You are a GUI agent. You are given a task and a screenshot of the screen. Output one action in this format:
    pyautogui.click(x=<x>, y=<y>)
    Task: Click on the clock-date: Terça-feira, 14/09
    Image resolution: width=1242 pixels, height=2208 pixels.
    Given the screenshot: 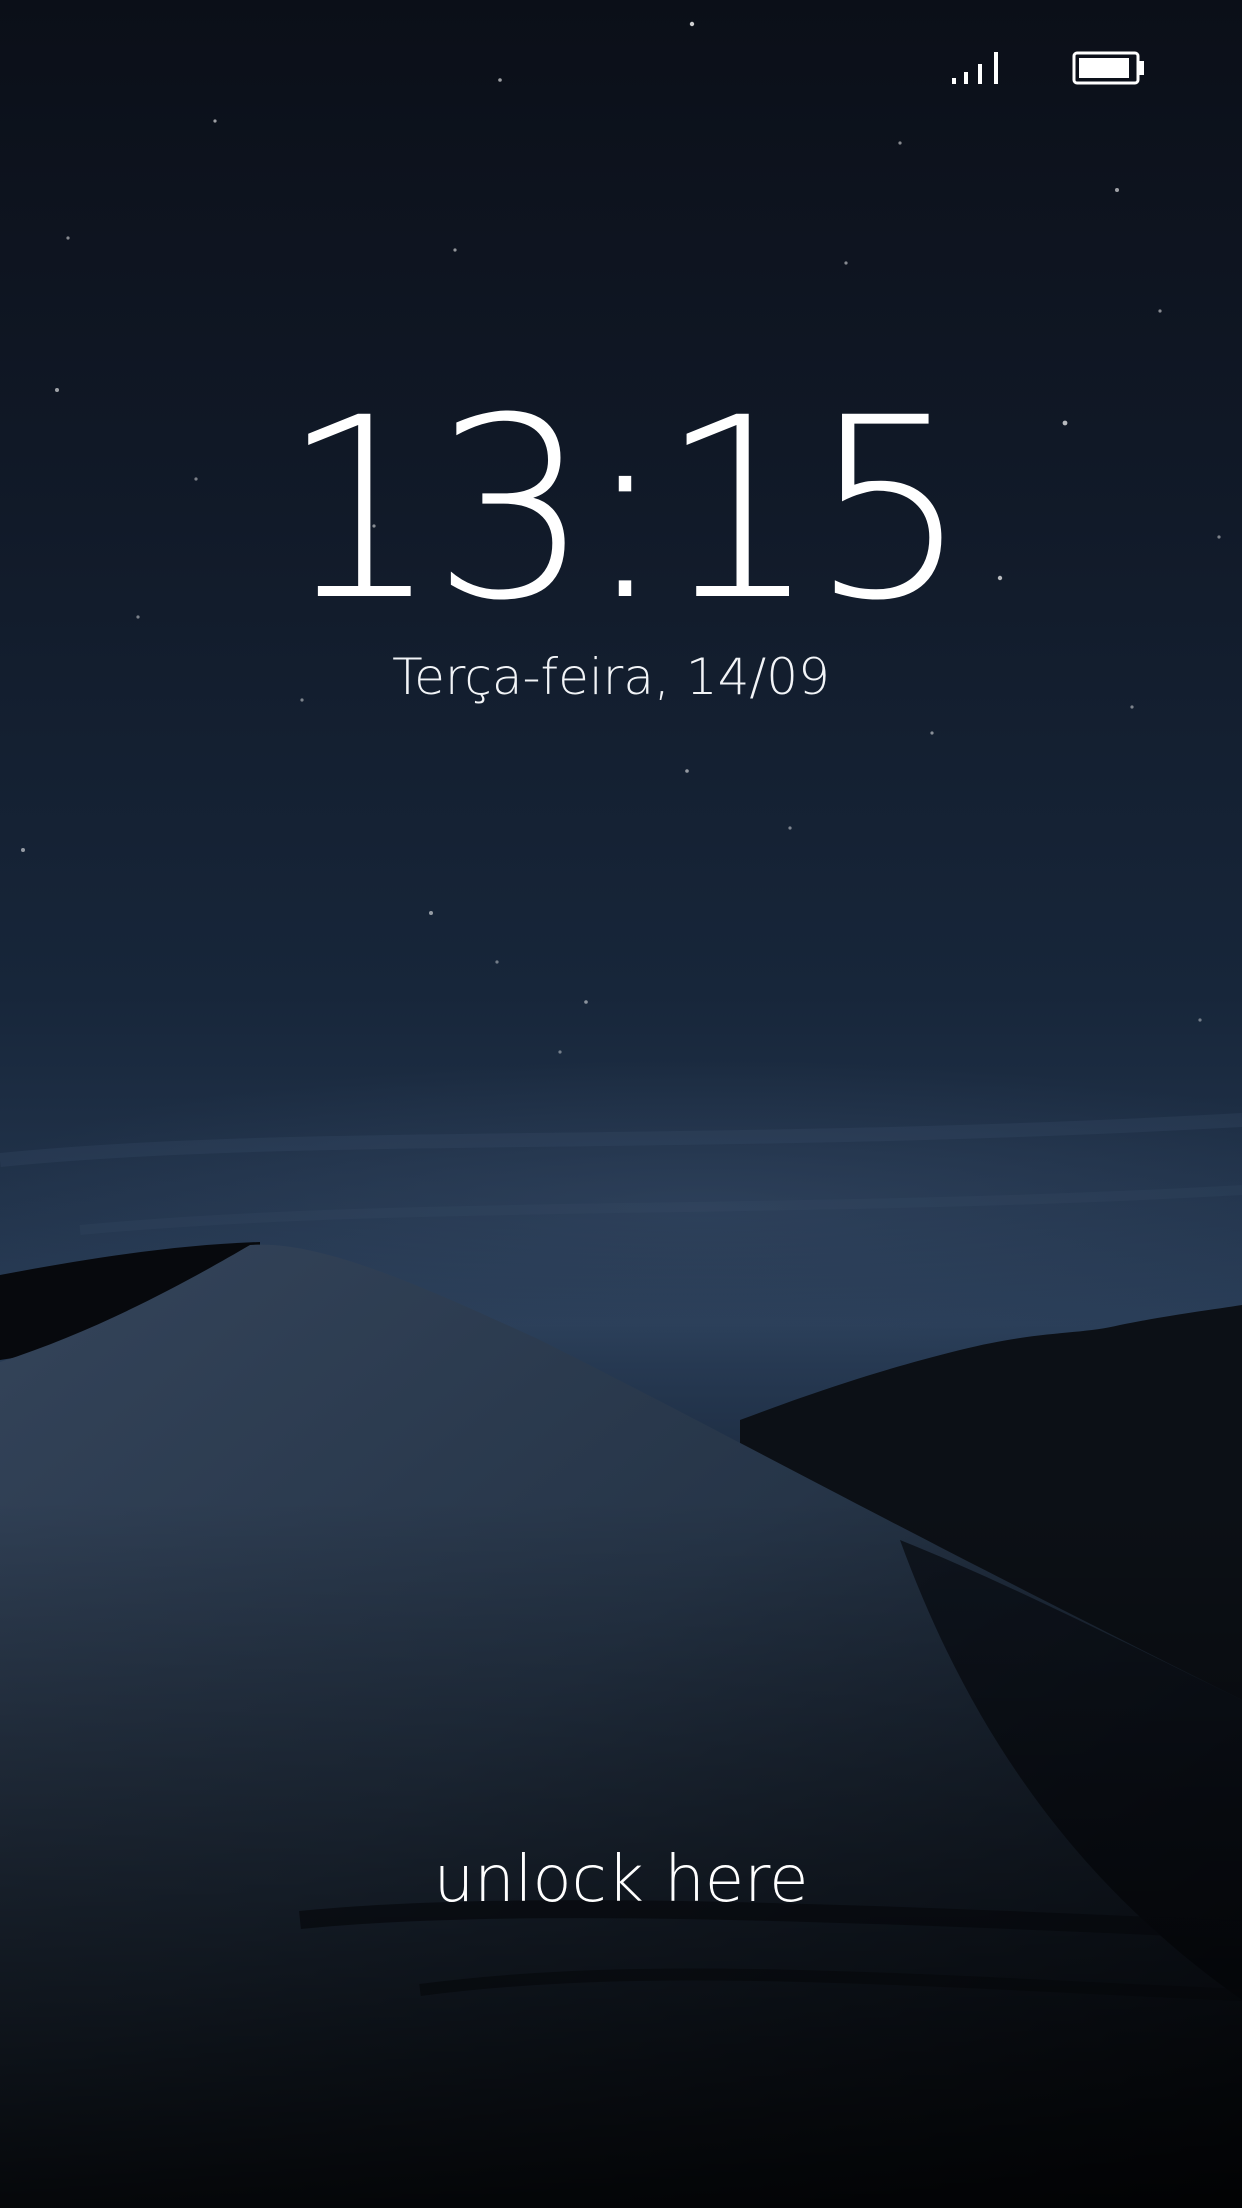 What is the action you would take?
    pyautogui.click(x=611, y=677)
    